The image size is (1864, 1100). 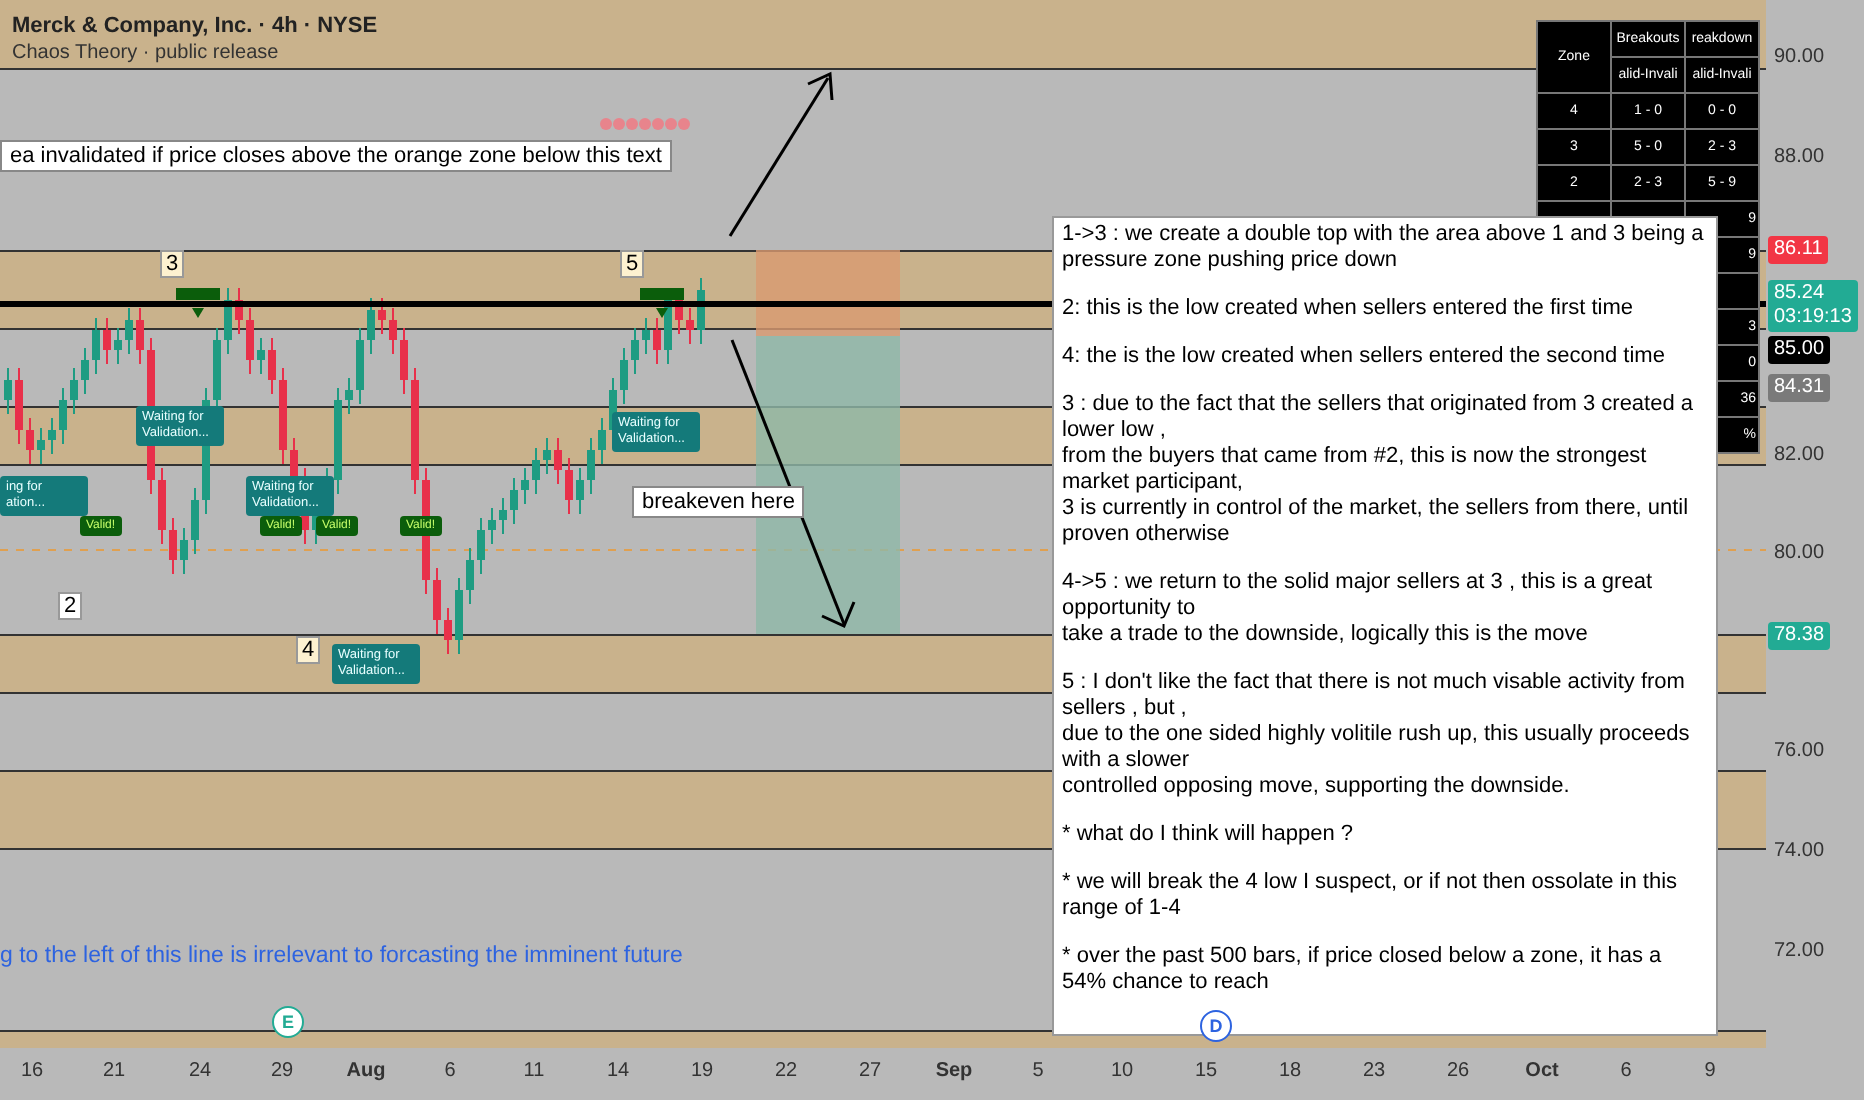 I want to click on price-label: 90.00, so click(x=1799, y=58).